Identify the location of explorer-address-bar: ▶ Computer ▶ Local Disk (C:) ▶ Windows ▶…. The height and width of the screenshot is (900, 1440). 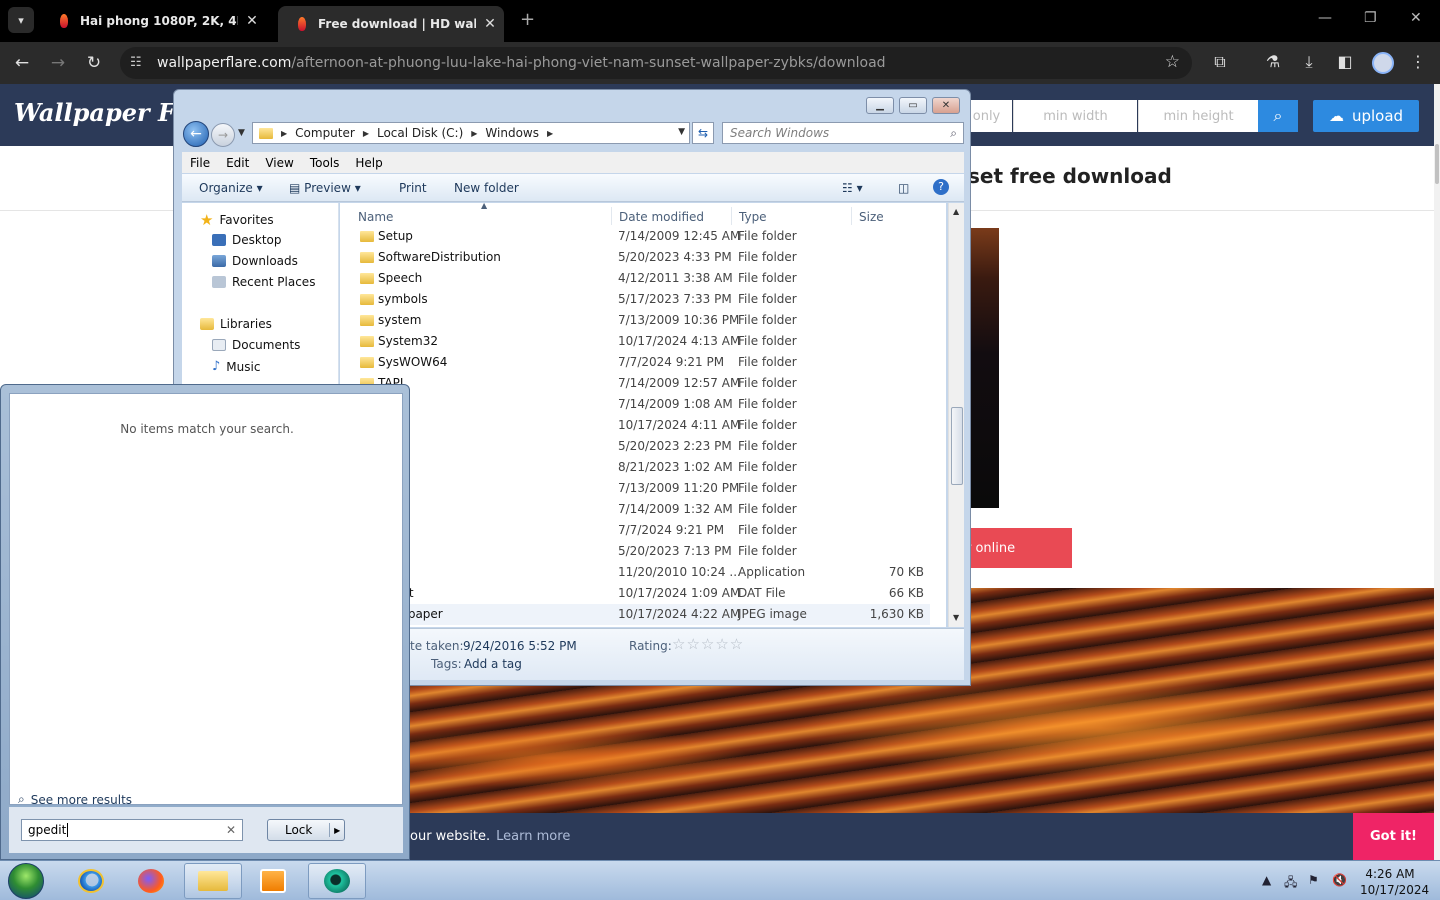
(471, 133).